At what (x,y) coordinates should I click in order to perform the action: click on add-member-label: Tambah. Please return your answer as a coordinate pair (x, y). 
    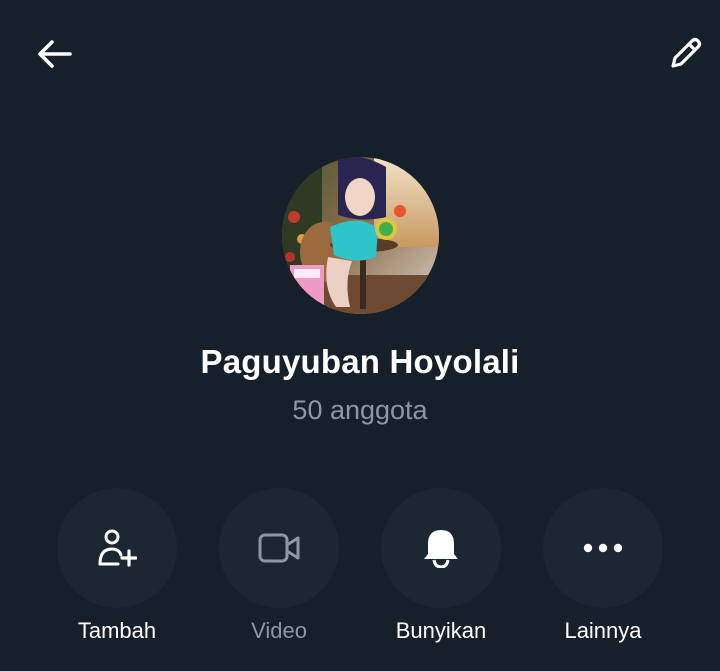
    Looking at the image, I should click on (117, 630).